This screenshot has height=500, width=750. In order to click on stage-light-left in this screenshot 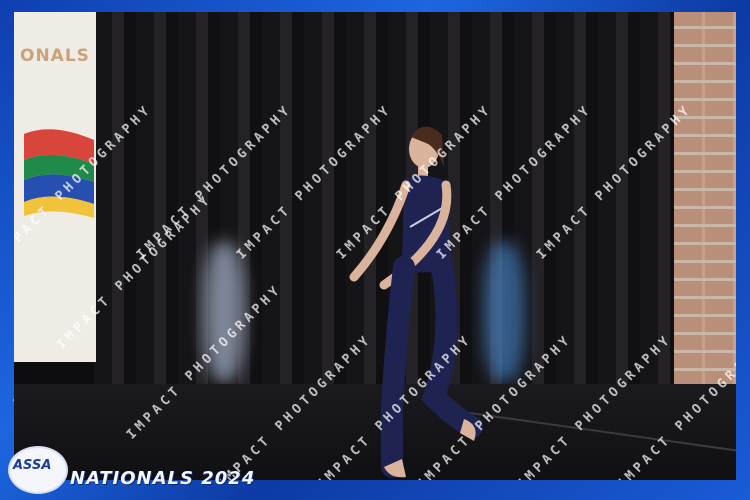, I will do `click(224, 312)`.